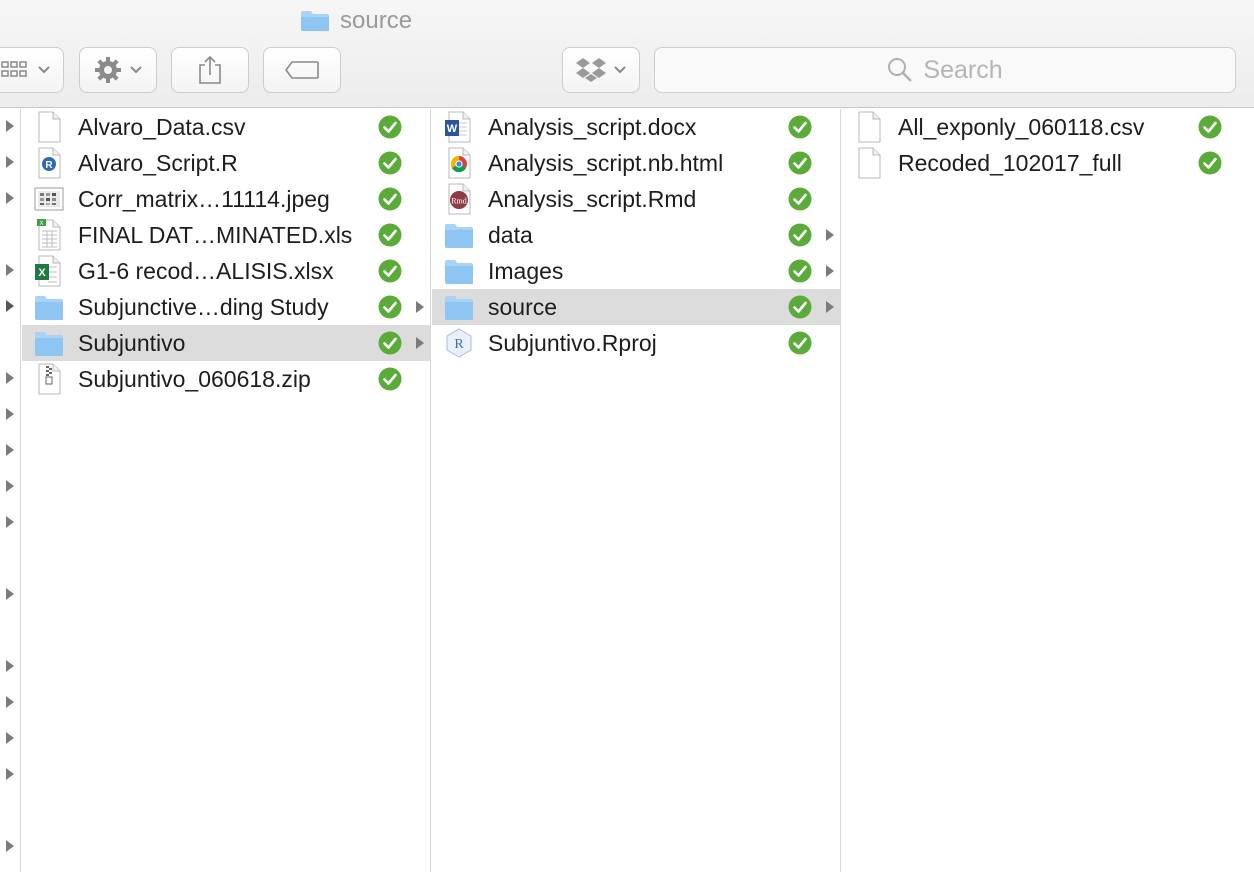 The width and height of the screenshot is (1254, 872). Describe the element at coordinates (636, 199) in the screenshot. I see `file-row: Rmd Analysis_script.Rmd` at that location.